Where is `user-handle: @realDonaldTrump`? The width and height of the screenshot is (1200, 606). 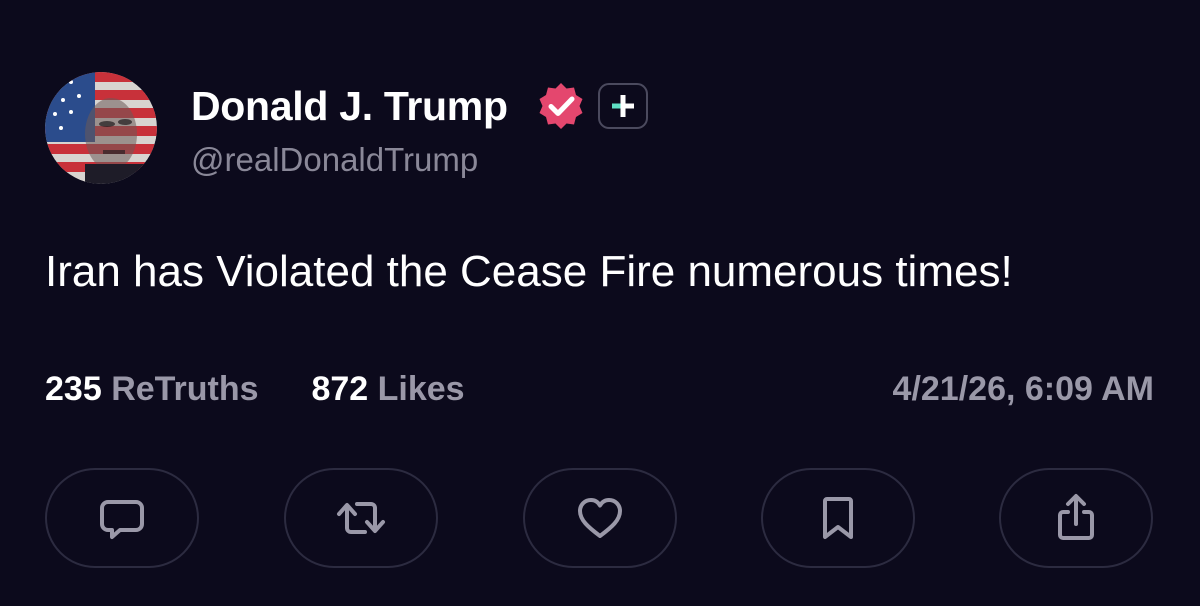 user-handle: @realDonaldTrump is located at coordinates (334, 160).